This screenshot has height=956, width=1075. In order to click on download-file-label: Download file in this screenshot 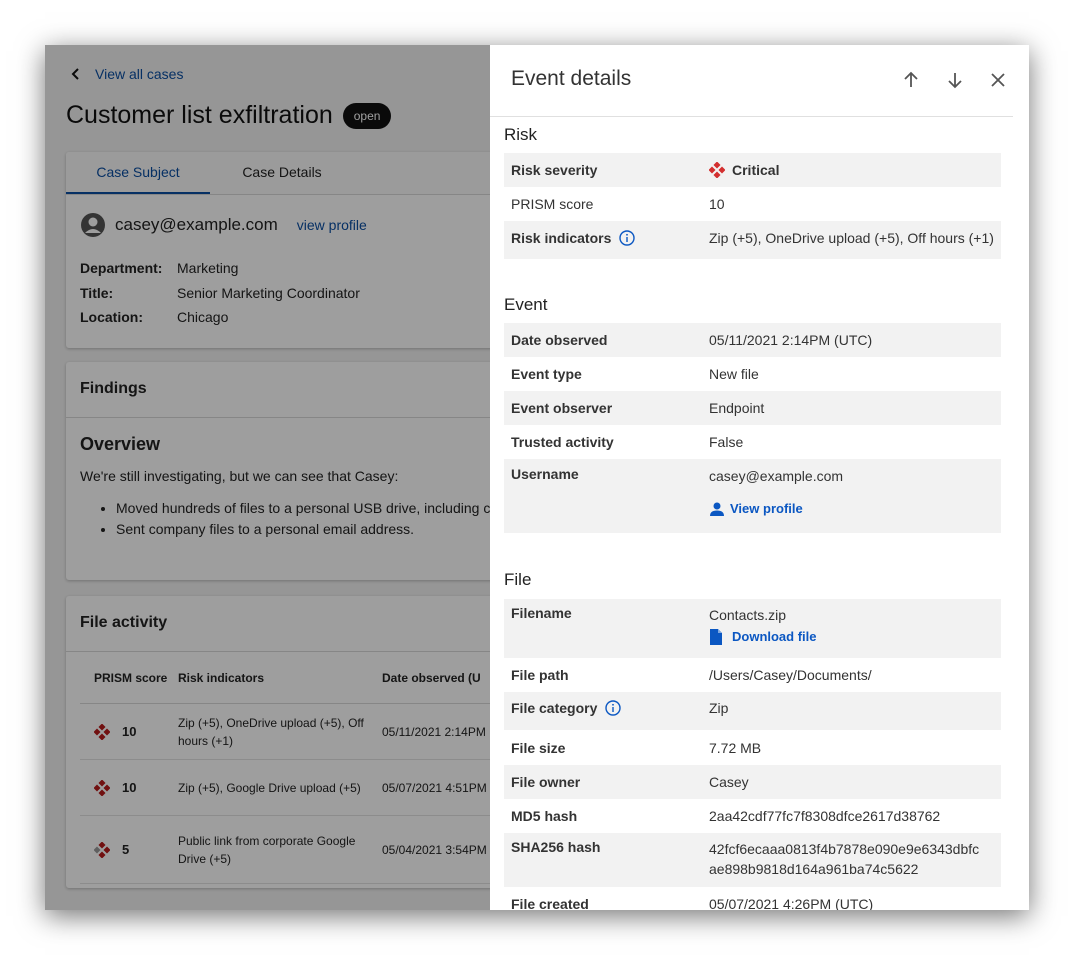, I will do `click(774, 637)`.